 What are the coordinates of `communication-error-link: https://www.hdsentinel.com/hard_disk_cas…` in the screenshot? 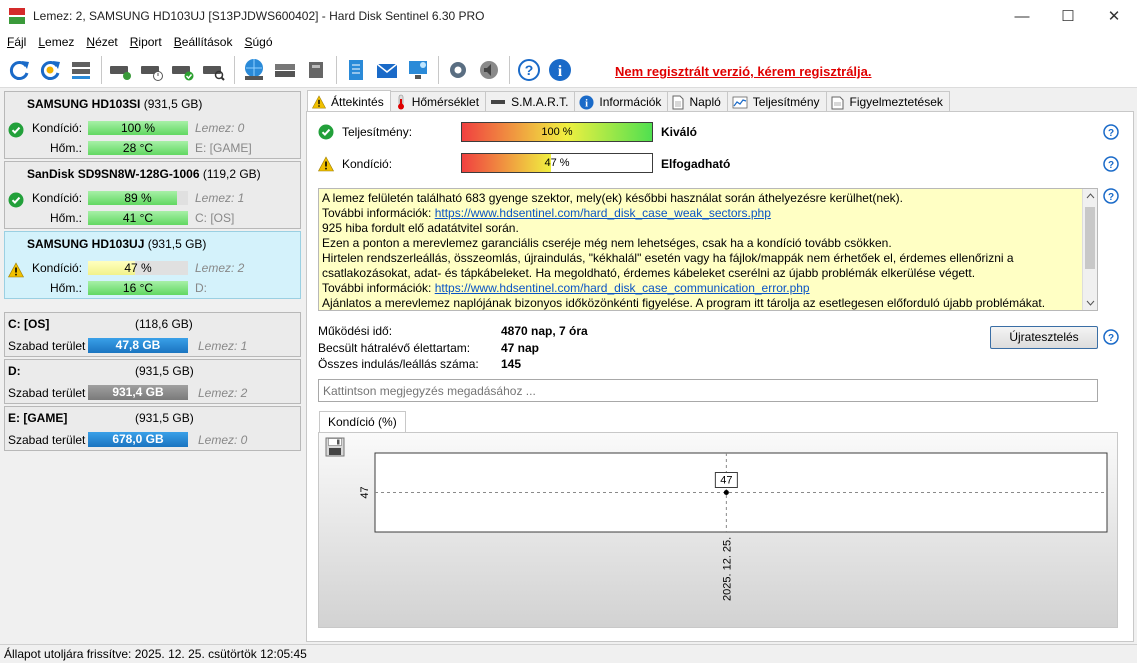 It's located at (622, 288).